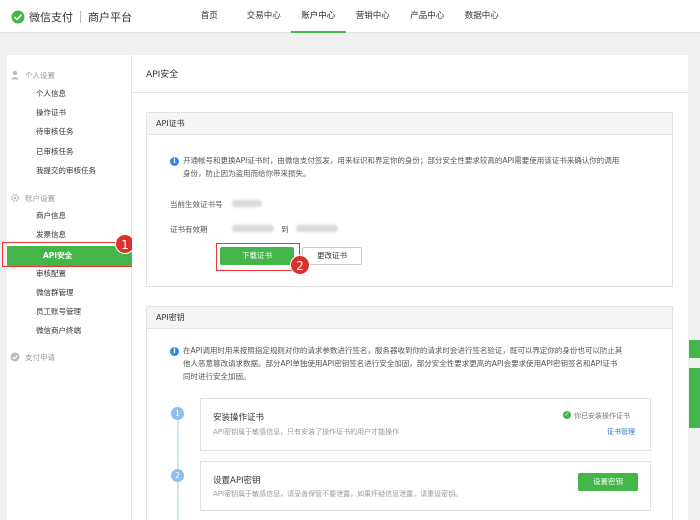 Image resolution: width=700 pixels, height=520 pixels. What do you see at coordinates (110, 17) in the screenshot?
I see `platform-name: 商户平台` at bounding box center [110, 17].